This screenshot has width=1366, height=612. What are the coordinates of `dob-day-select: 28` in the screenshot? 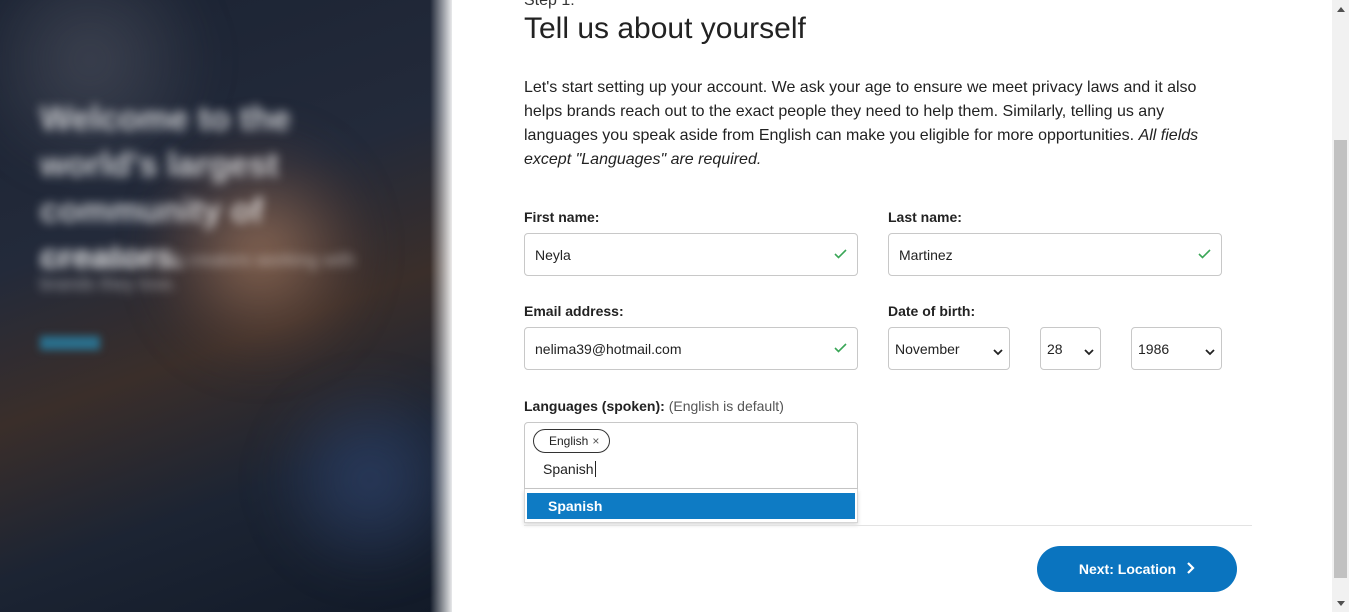 It's located at (1070, 348).